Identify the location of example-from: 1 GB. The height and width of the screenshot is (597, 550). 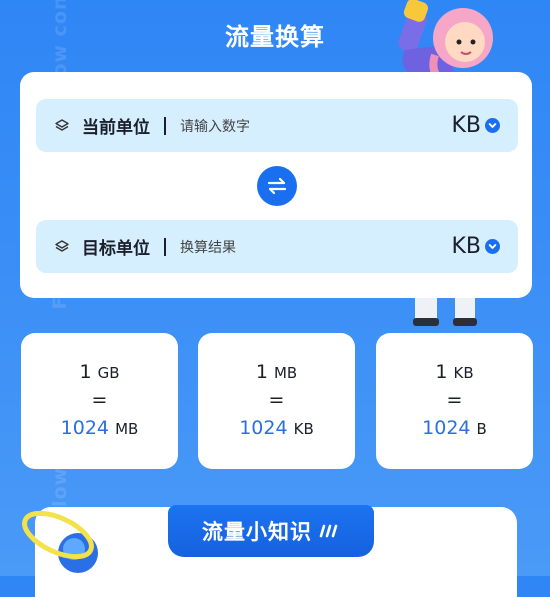
(99, 372).